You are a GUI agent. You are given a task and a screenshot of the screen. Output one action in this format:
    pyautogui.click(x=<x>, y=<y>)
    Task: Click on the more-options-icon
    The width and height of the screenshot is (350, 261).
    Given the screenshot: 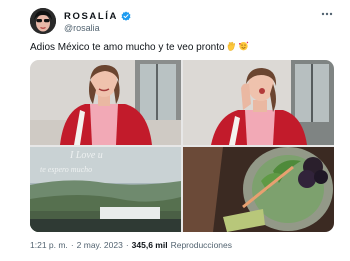 What is the action you would take?
    pyautogui.click(x=327, y=14)
    